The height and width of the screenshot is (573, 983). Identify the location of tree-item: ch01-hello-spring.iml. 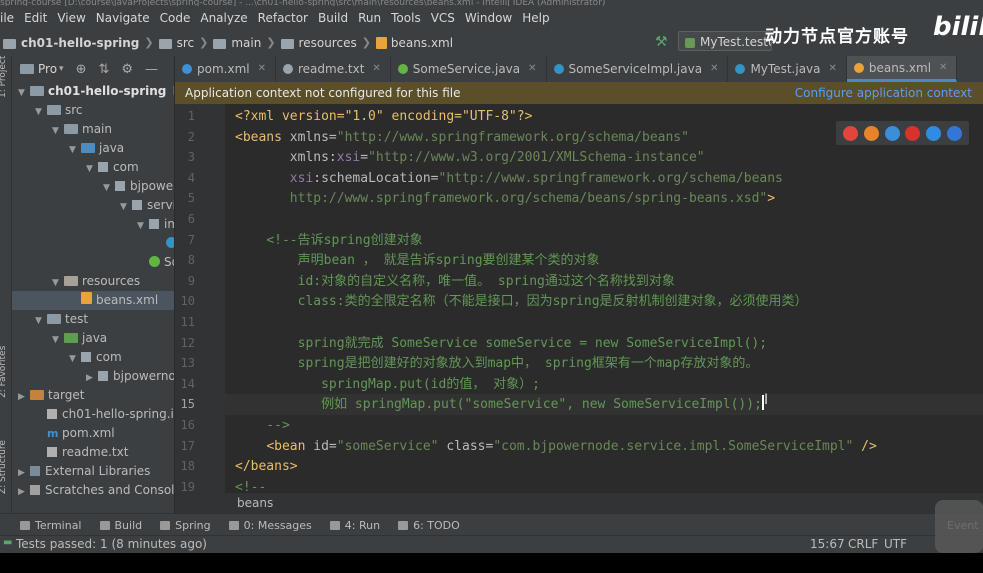
(93, 414).